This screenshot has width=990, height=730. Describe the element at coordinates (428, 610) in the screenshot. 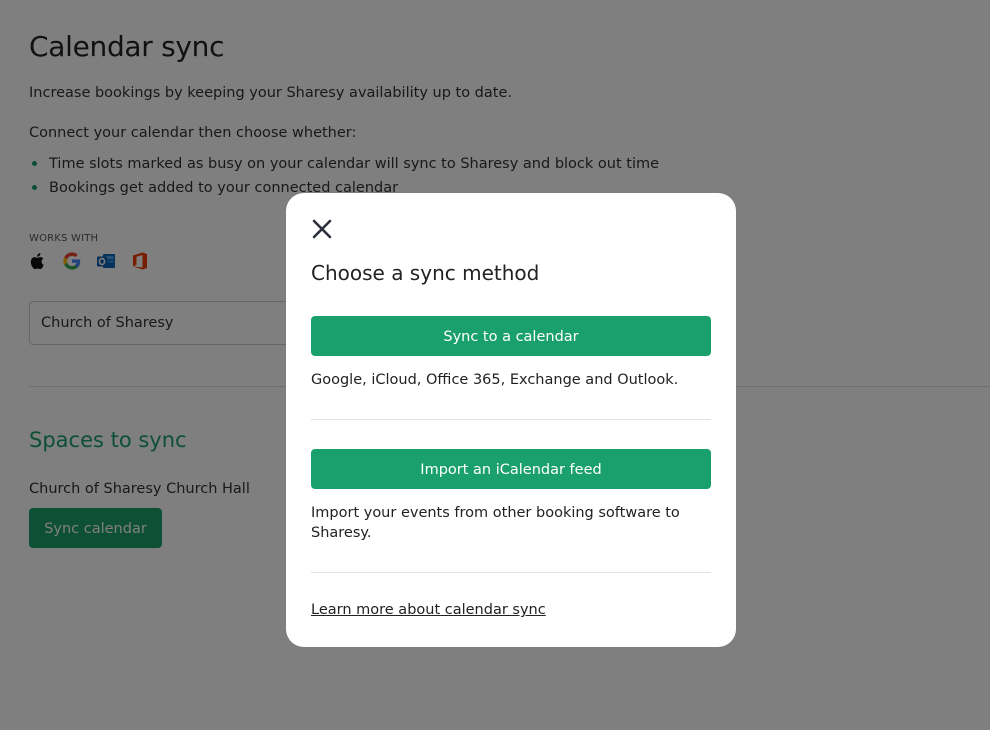

I see `learn-more-link: Learn more about calendar sync` at that location.